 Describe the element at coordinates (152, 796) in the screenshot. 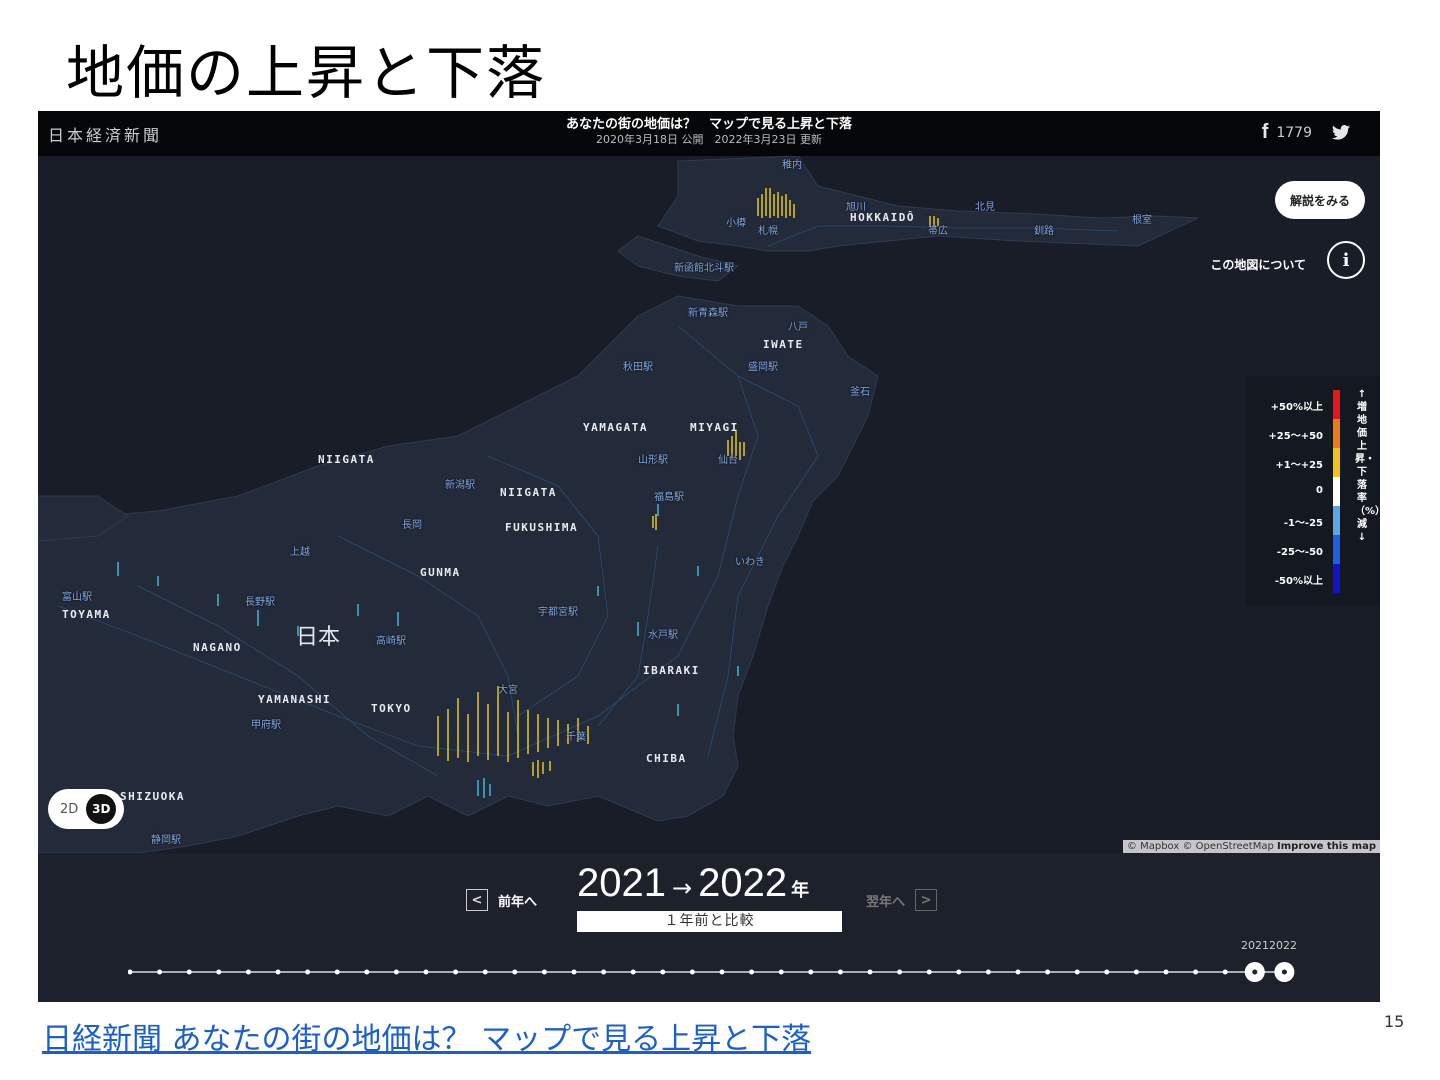

I see `label-shizuoka: SHIZUOKA` at that location.